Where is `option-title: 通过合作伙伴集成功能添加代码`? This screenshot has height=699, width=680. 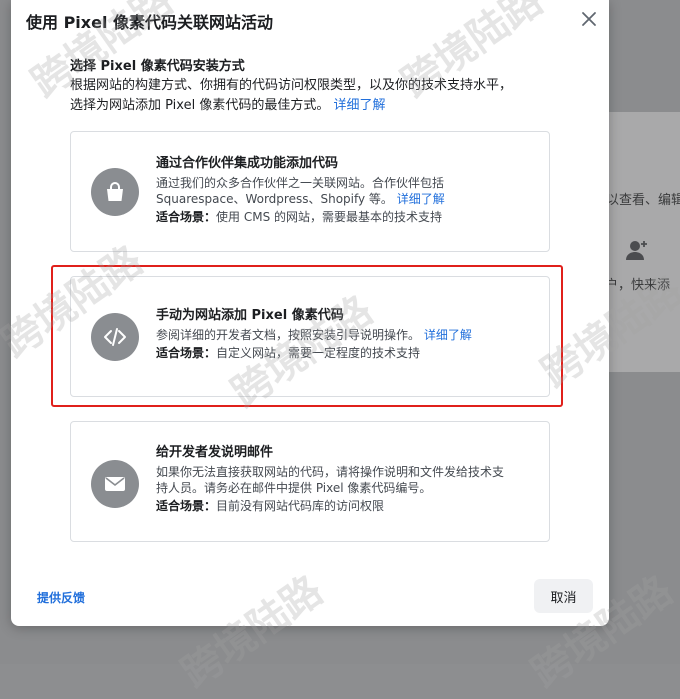
option-title: 通过合作伙伴集成功能添加代码 is located at coordinates (247, 163).